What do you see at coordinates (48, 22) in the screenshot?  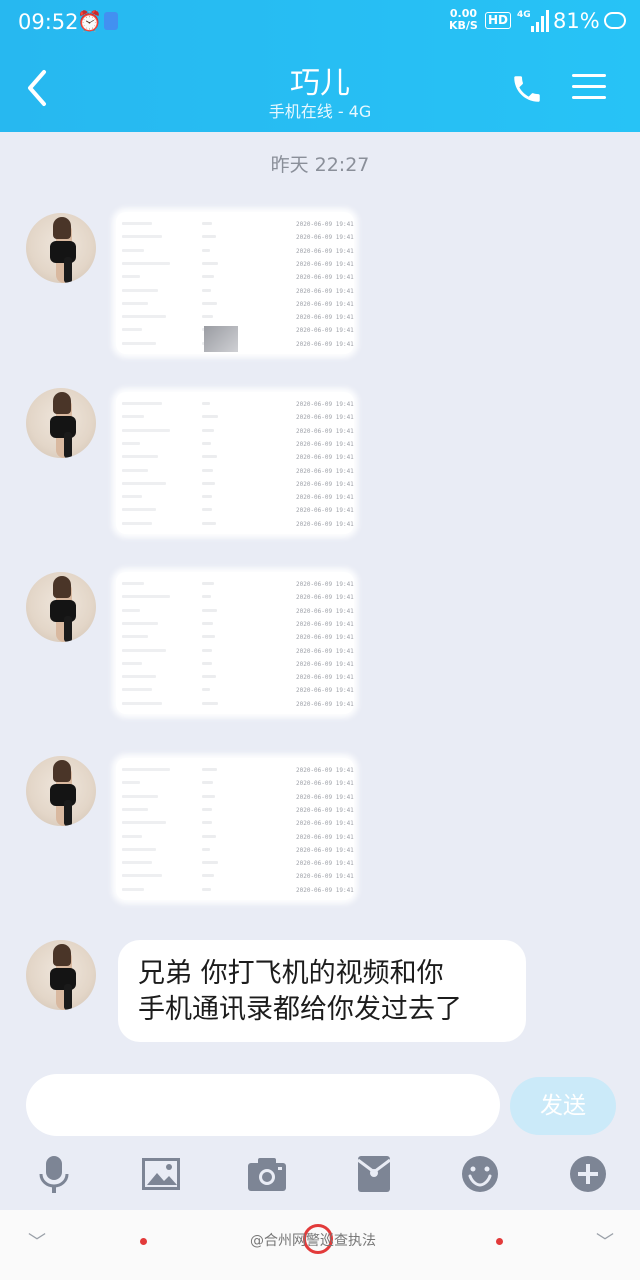 I see `clock: 09:52` at bounding box center [48, 22].